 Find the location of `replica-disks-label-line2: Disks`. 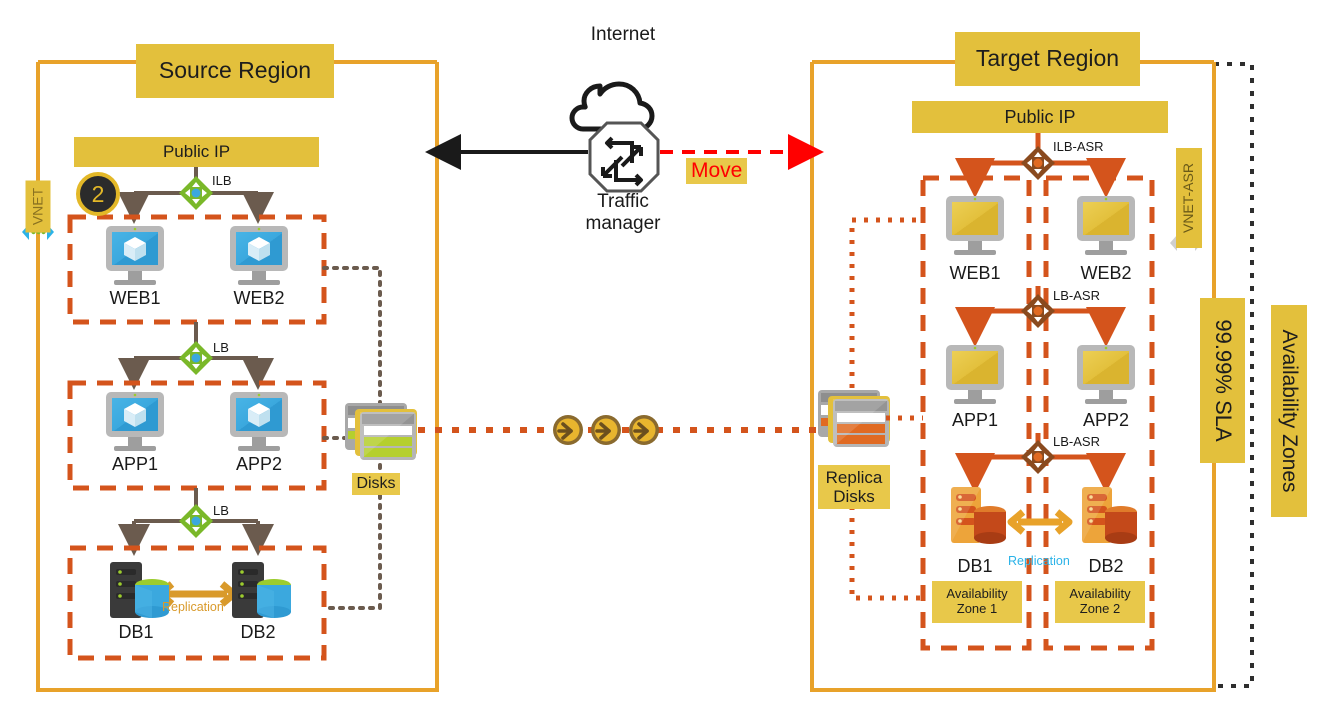

replica-disks-label-line2: Disks is located at coordinates (854, 496).